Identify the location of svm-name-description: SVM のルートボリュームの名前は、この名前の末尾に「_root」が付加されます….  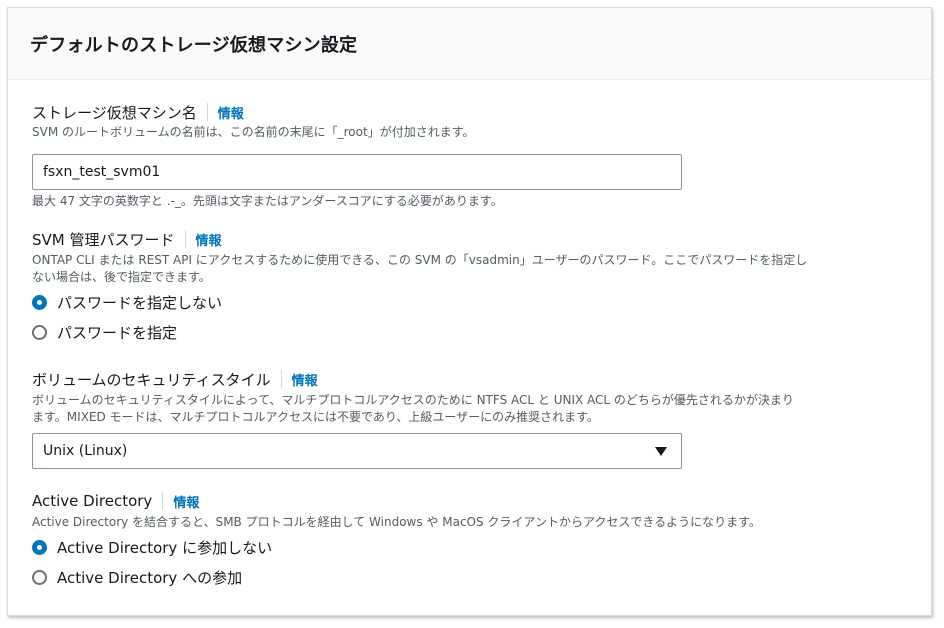
(253, 132).